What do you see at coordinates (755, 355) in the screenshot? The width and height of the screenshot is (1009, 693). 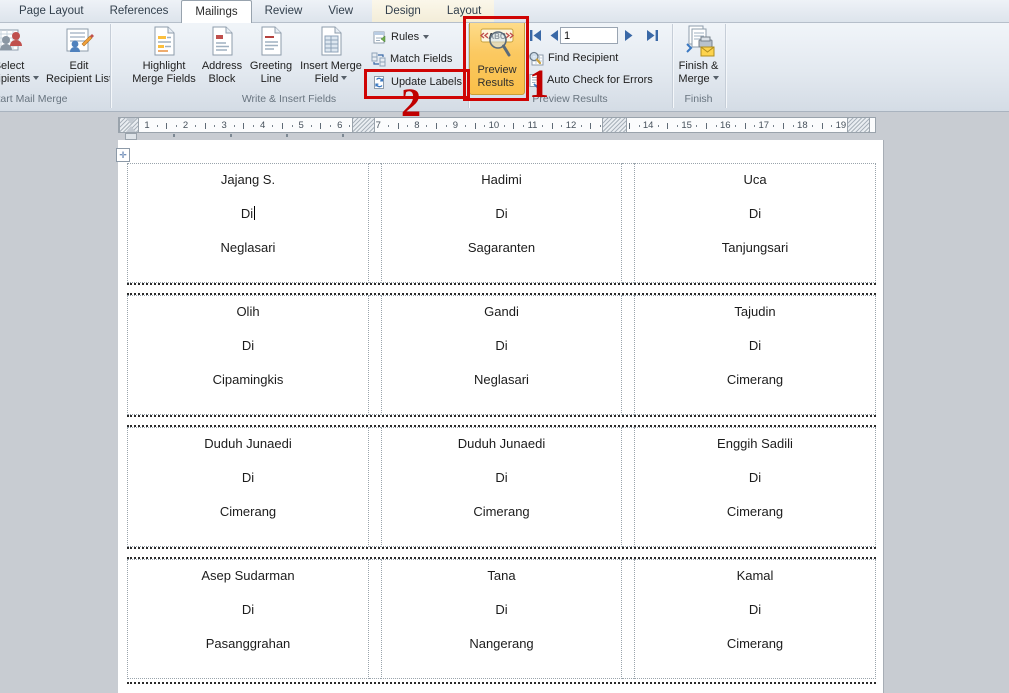 I see `label-cell: Tajudin Di Cimerang` at bounding box center [755, 355].